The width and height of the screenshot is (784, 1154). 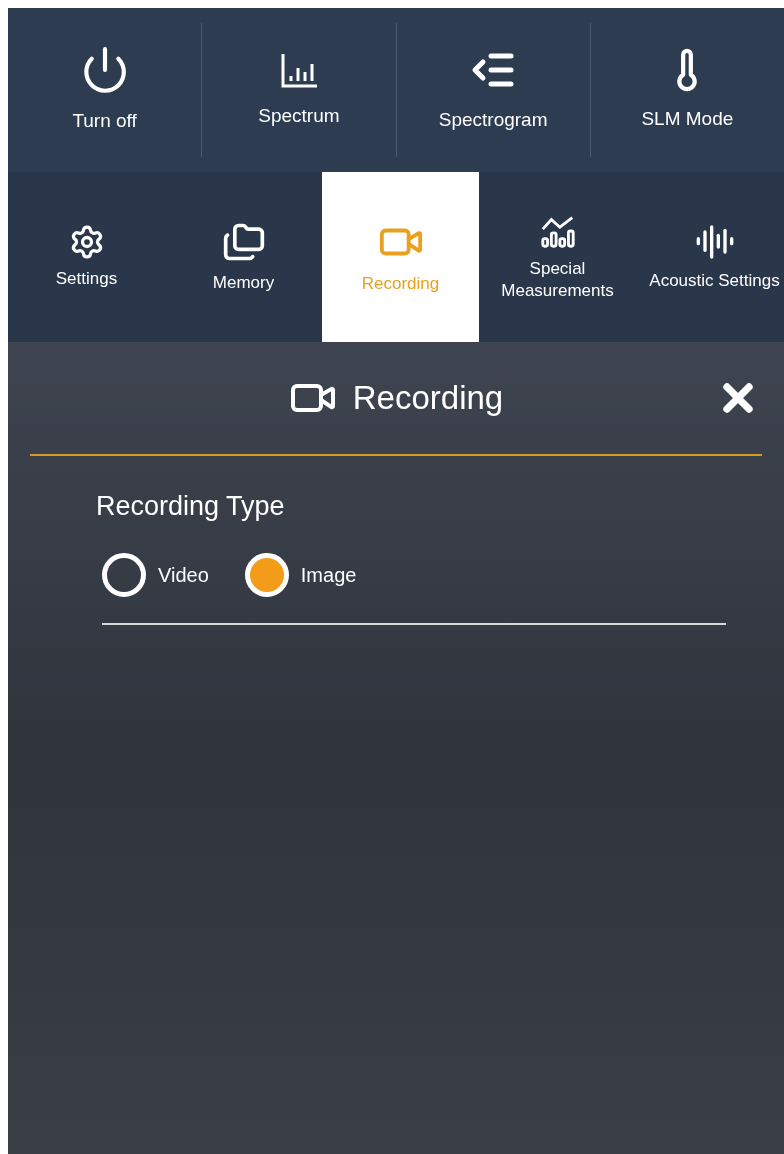 What do you see at coordinates (105, 90) in the screenshot?
I see `action-button: Turn off` at bounding box center [105, 90].